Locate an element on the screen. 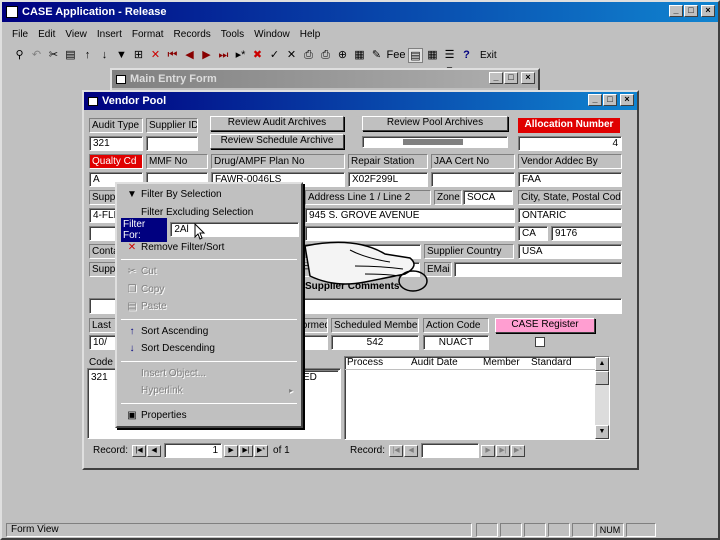  city-field: ONTARIC is located at coordinates (570, 215).